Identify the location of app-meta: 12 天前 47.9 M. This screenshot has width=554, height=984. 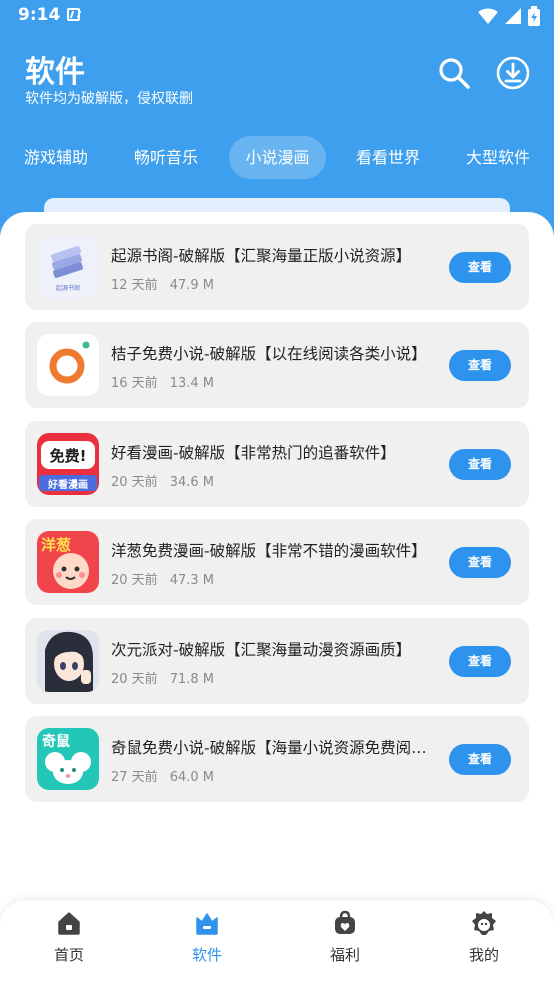
(162, 283).